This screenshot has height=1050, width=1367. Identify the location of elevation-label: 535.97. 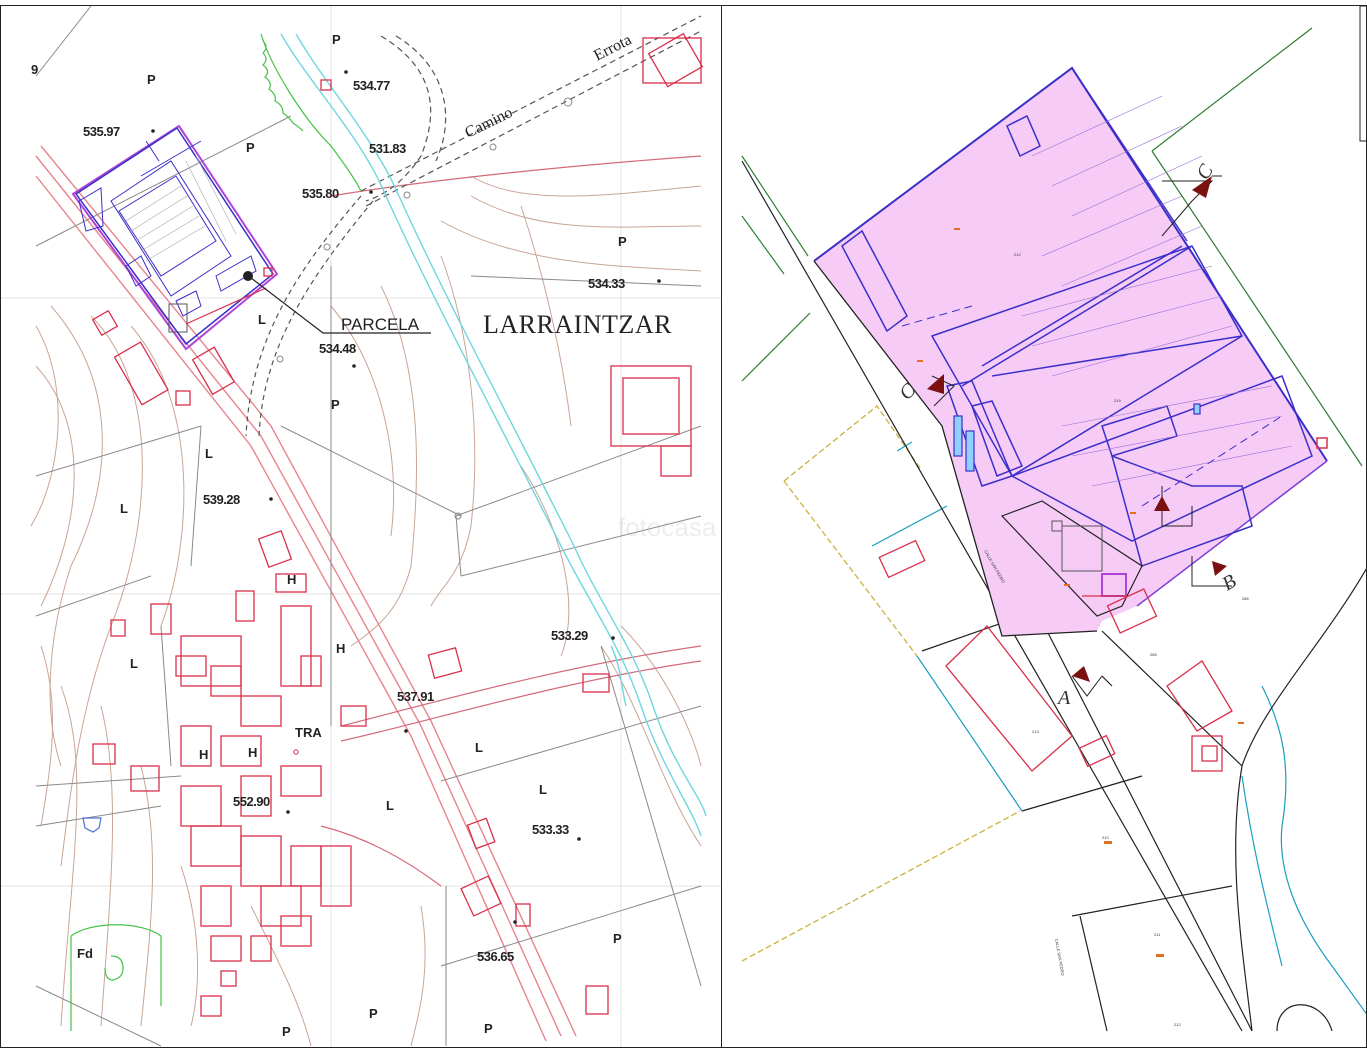
(101, 131).